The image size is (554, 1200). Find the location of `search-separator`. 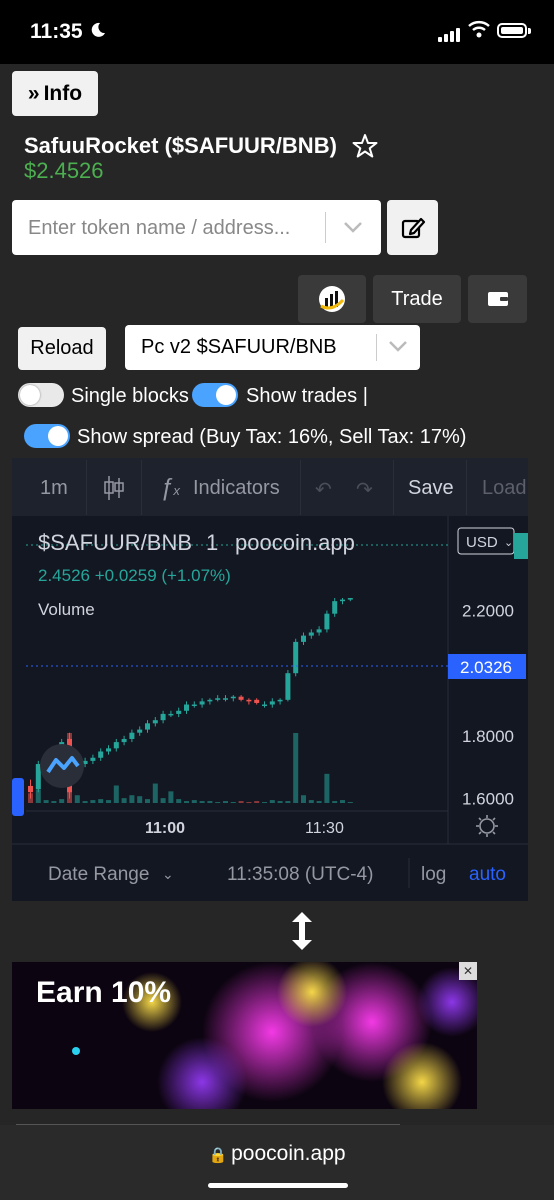

search-separator is located at coordinates (325, 227).